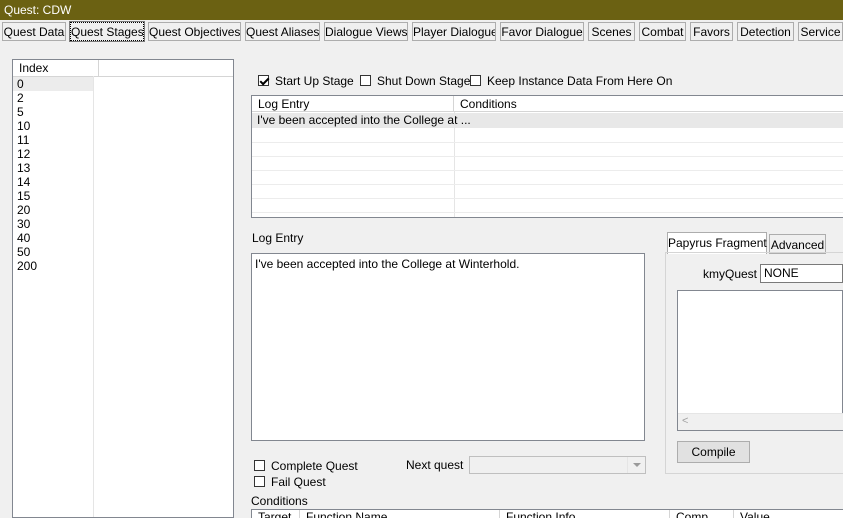  I want to click on column-header-conditions: Conditions, so click(648, 104).